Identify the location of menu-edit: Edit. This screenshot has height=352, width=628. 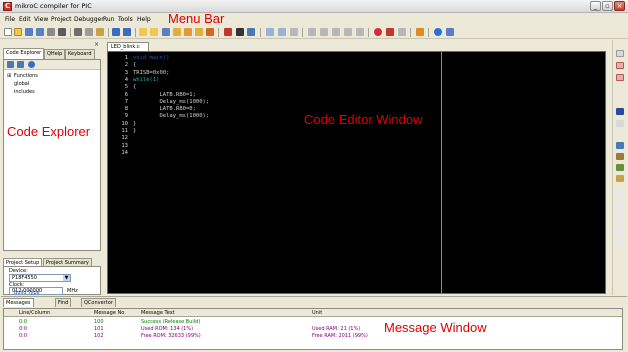
(25, 19).